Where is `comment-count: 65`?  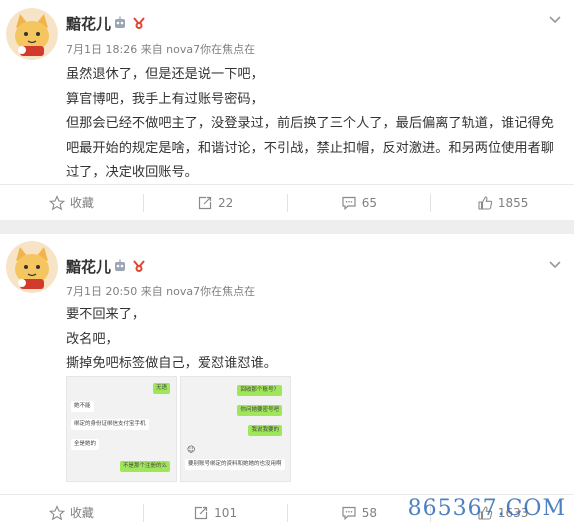
comment-count: 65 is located at coordinates (369, 202).